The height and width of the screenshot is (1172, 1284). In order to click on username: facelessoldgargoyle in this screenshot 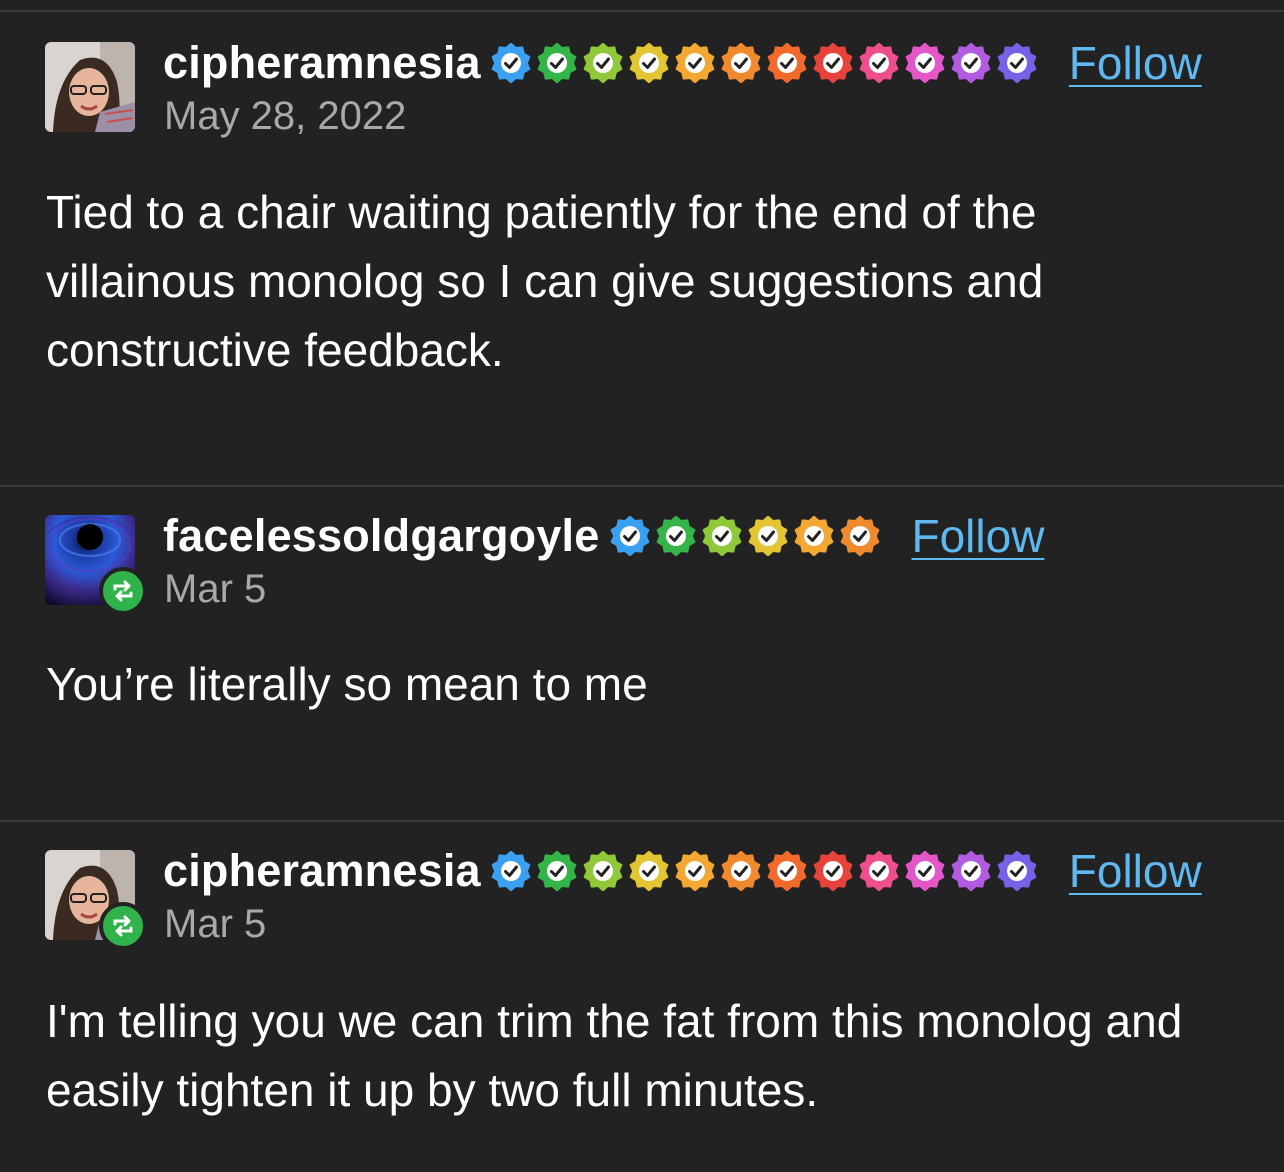, I will do `click(381, 536)`.